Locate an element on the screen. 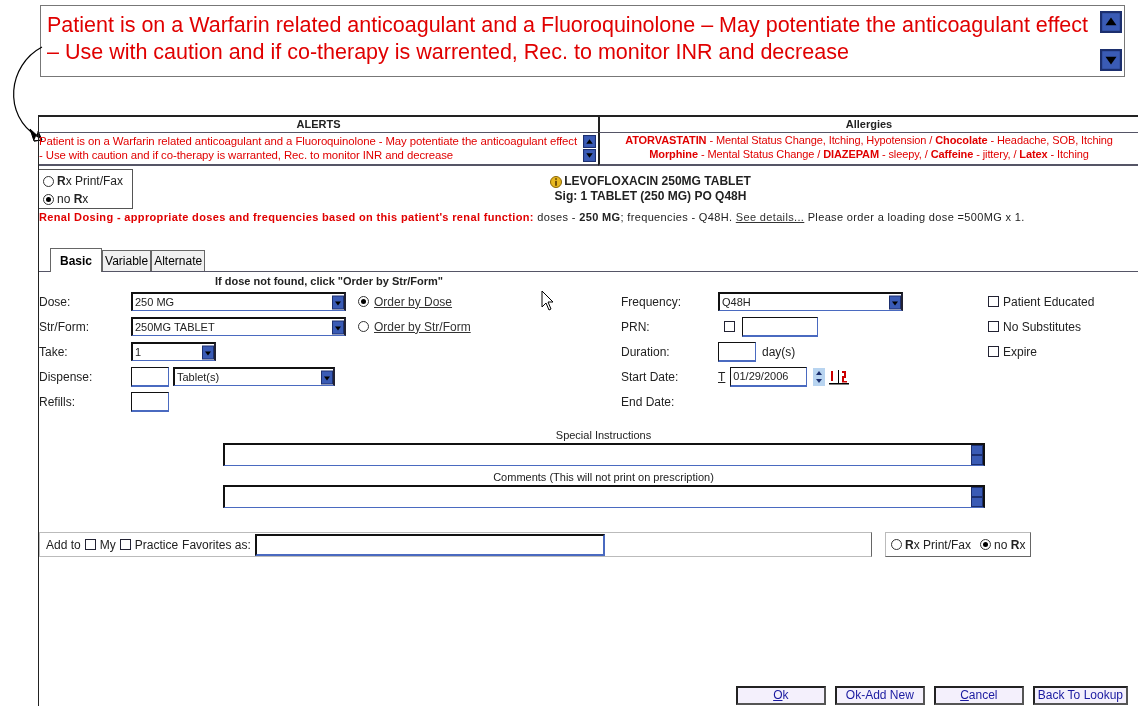 The height and width of the screenshot is (706, 1138). action-button: Ok is located at coordinates (780, 695).